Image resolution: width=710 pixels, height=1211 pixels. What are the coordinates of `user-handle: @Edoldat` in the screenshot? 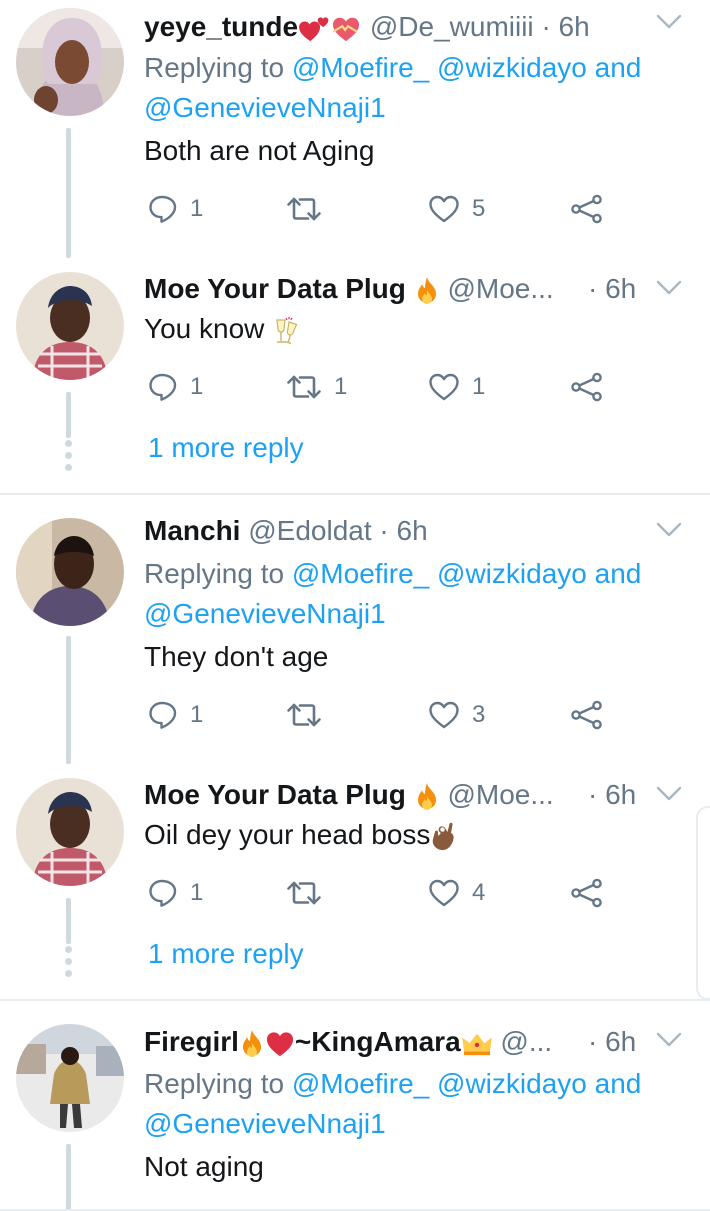 It's located at (309, 530).